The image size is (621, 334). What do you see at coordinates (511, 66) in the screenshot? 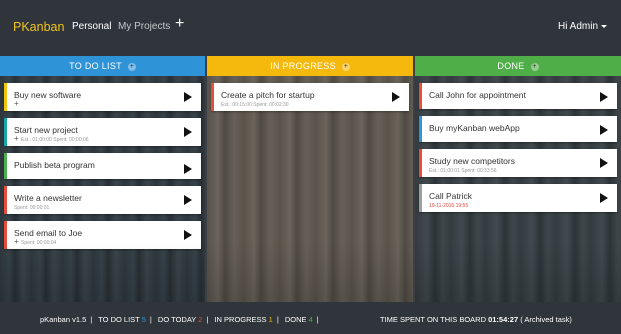
I see `column-title: DONE` at bounding box center [511, 66].